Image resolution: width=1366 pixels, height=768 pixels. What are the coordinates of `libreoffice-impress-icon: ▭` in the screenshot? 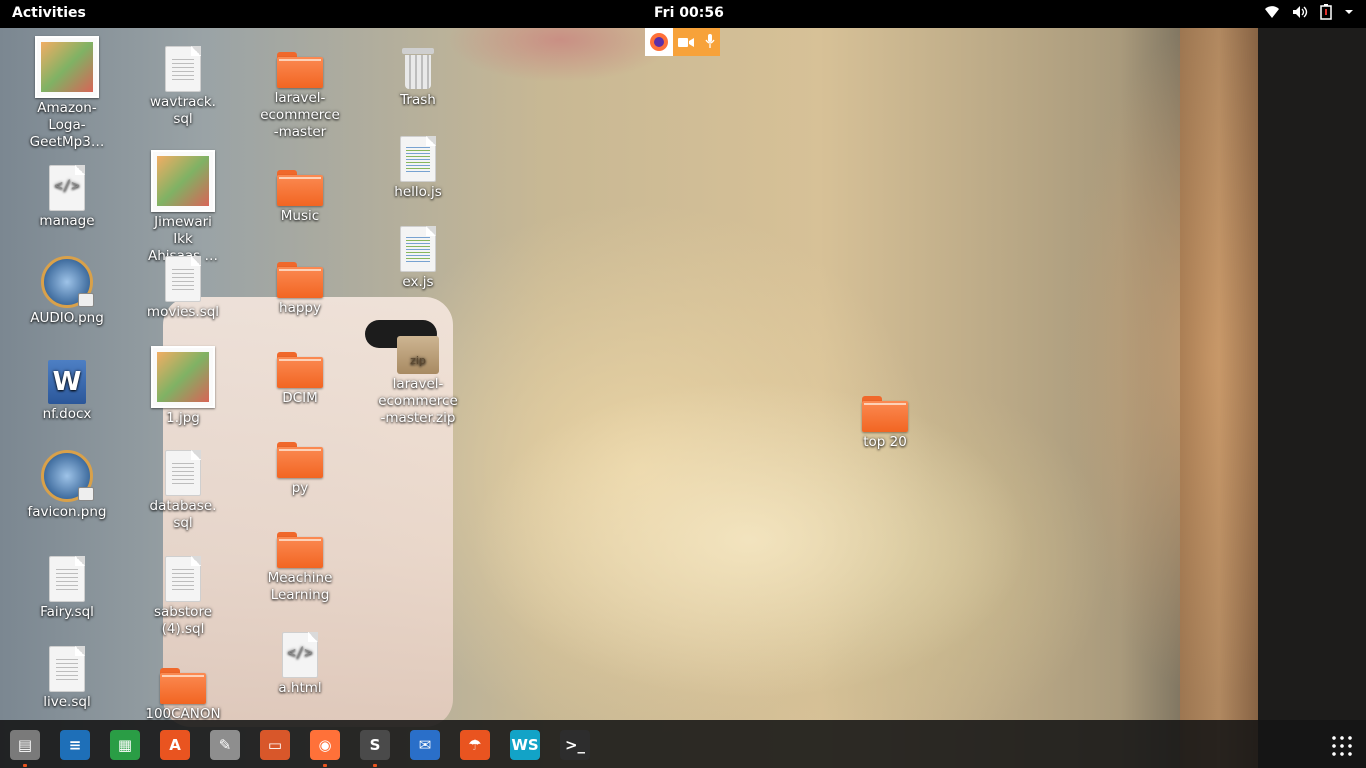 It's located at (275, 745).